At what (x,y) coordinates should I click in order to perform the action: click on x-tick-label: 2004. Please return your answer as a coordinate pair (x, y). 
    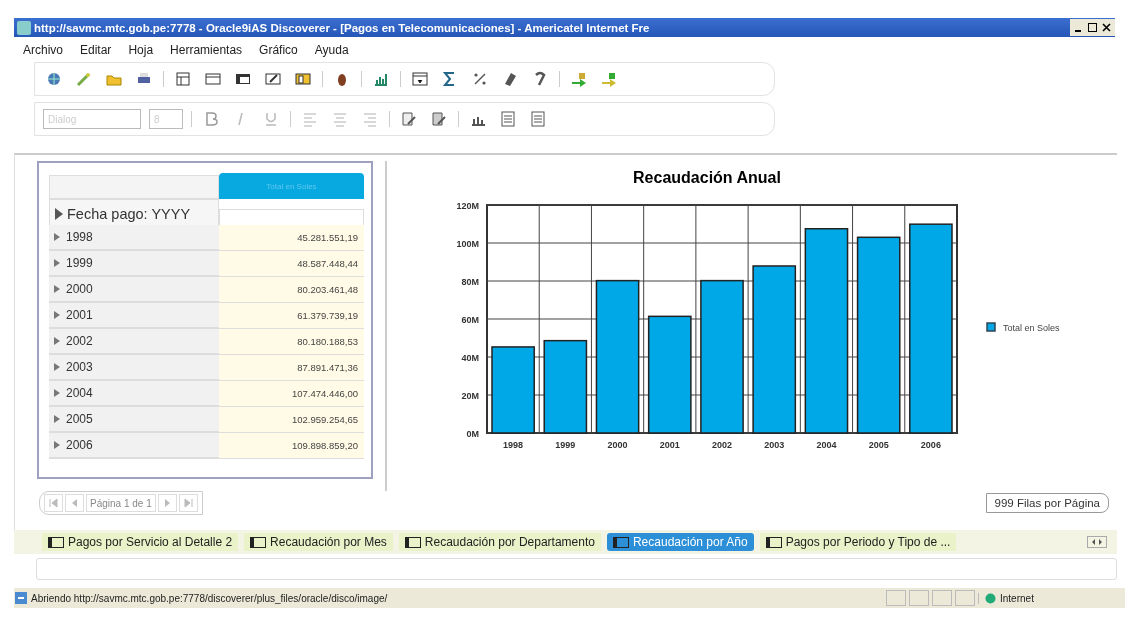
    Looking at the image, I should click on (826, 445).